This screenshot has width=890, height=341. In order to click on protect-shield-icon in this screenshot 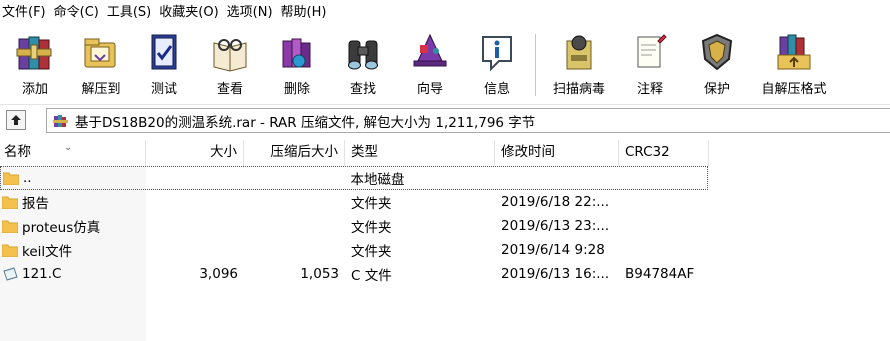, I will do `click(717, 52)`.